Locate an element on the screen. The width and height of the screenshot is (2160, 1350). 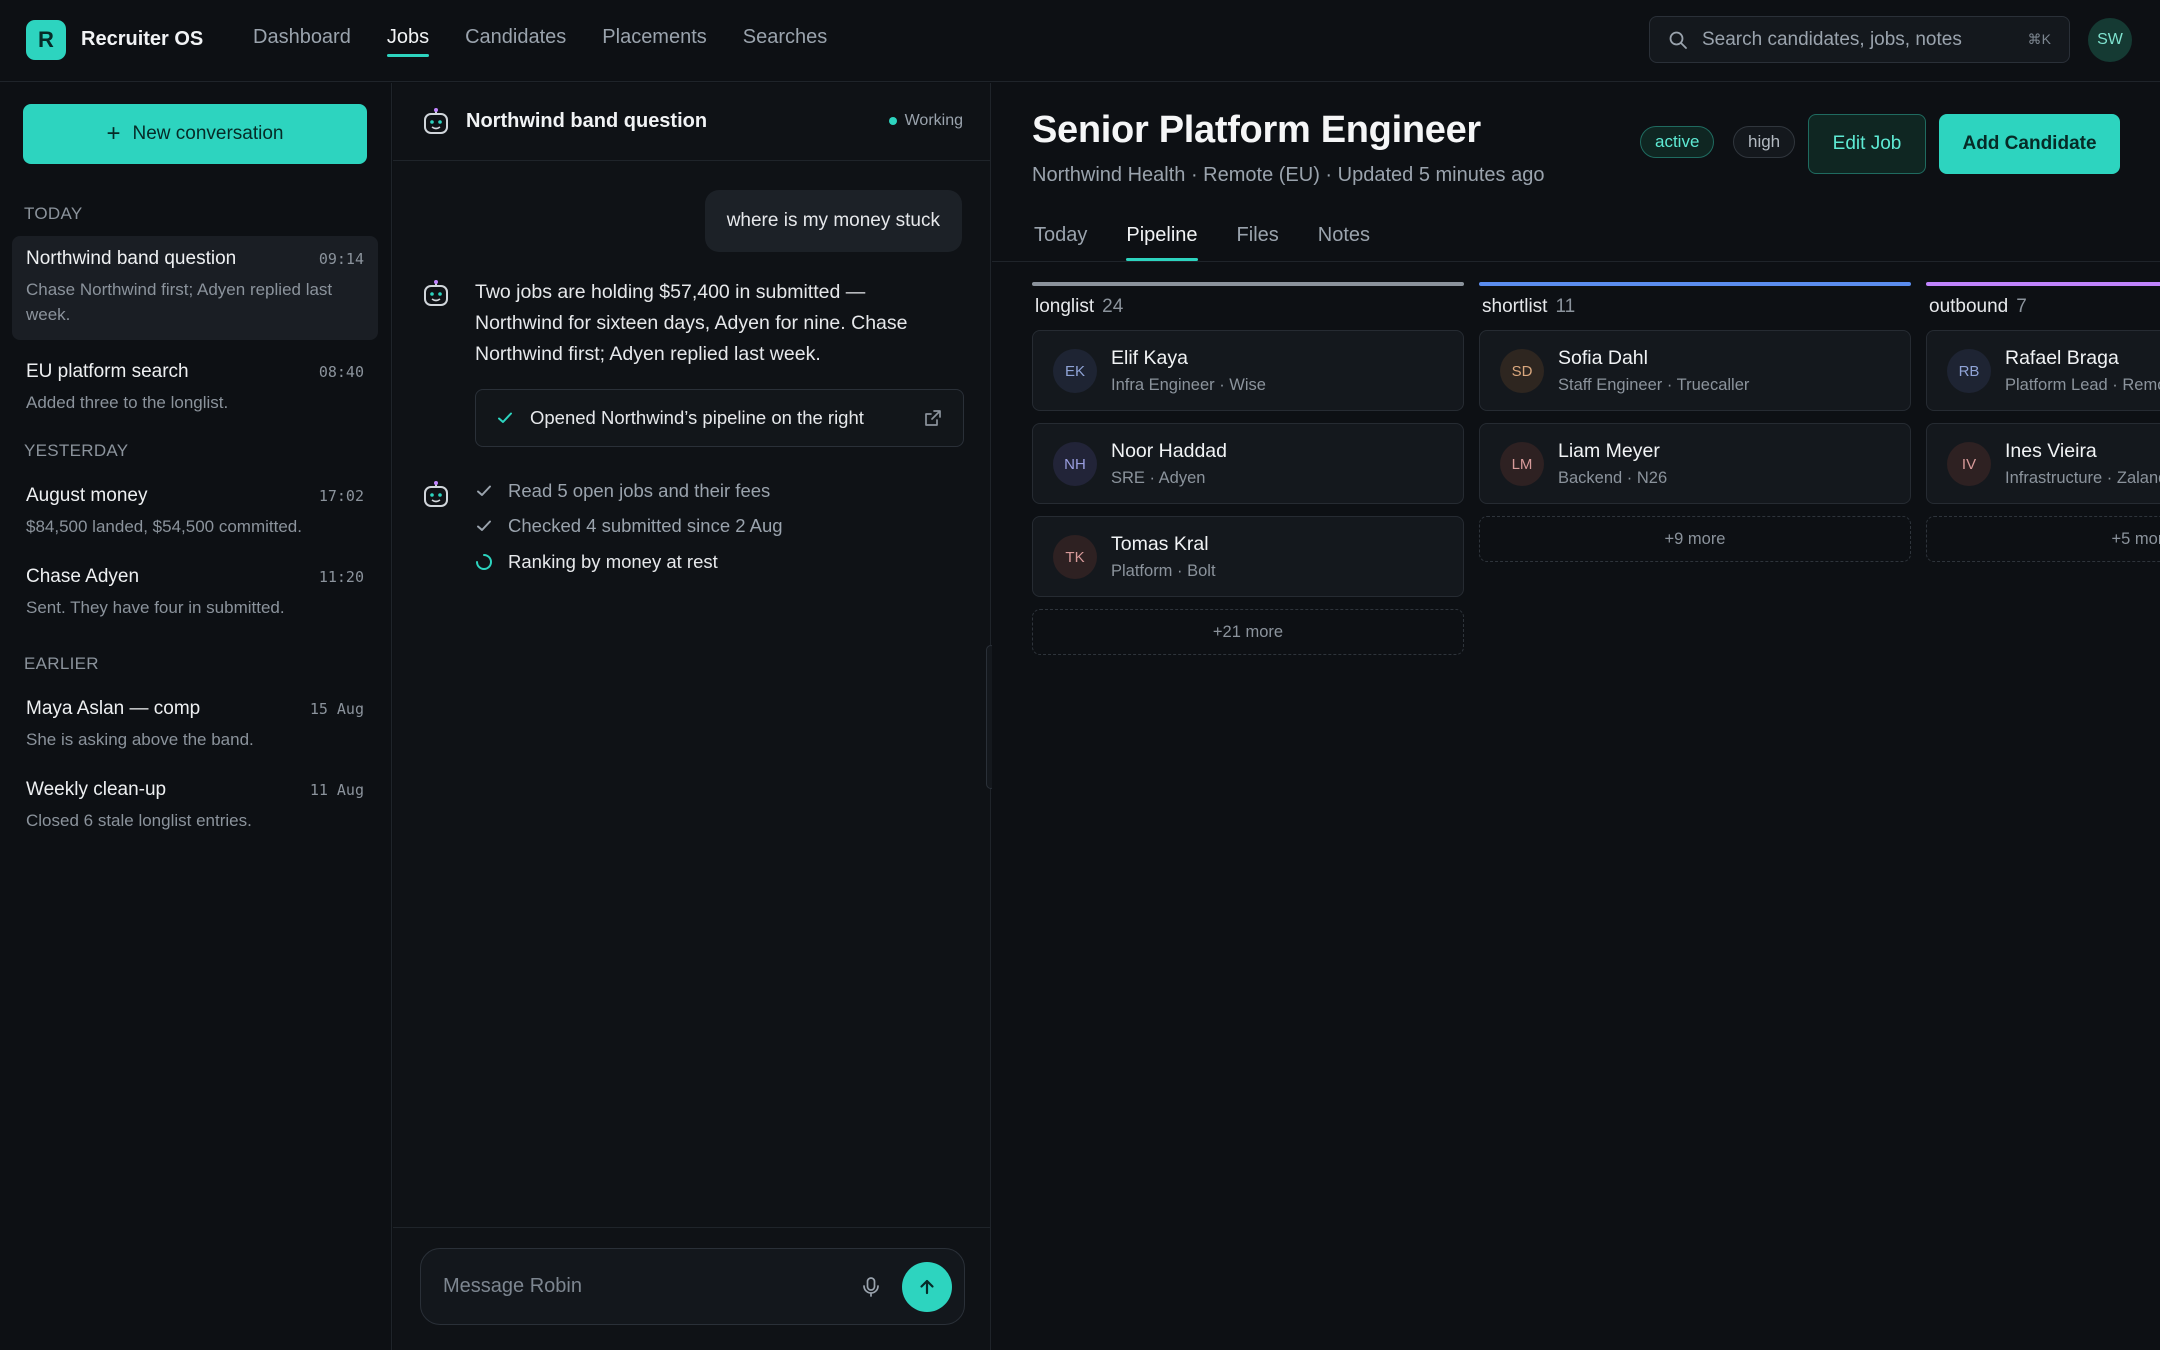
avatar: TK is located at coordinates (1075, 557).